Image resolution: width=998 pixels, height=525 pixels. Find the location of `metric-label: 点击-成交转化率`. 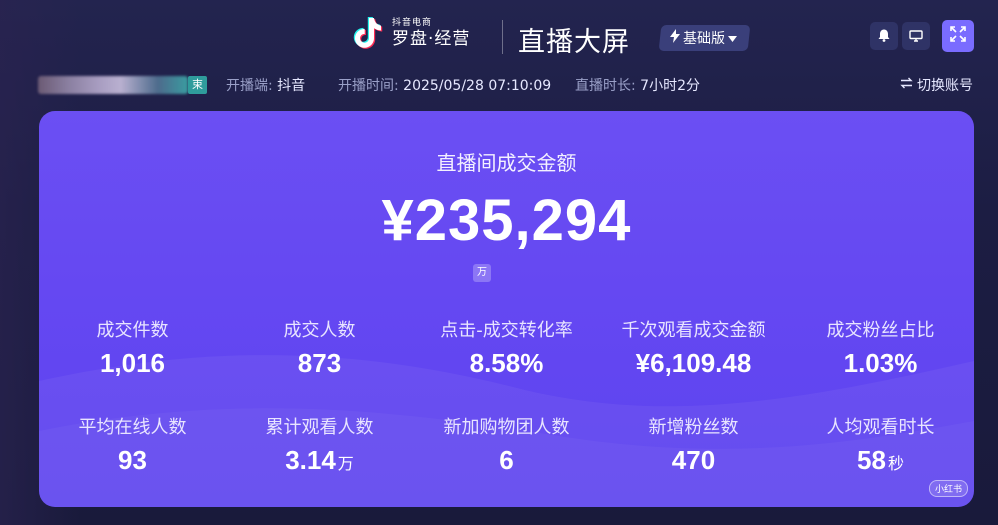

metric-label: 点击-成交转化率 is located at coordinates (506, 330).